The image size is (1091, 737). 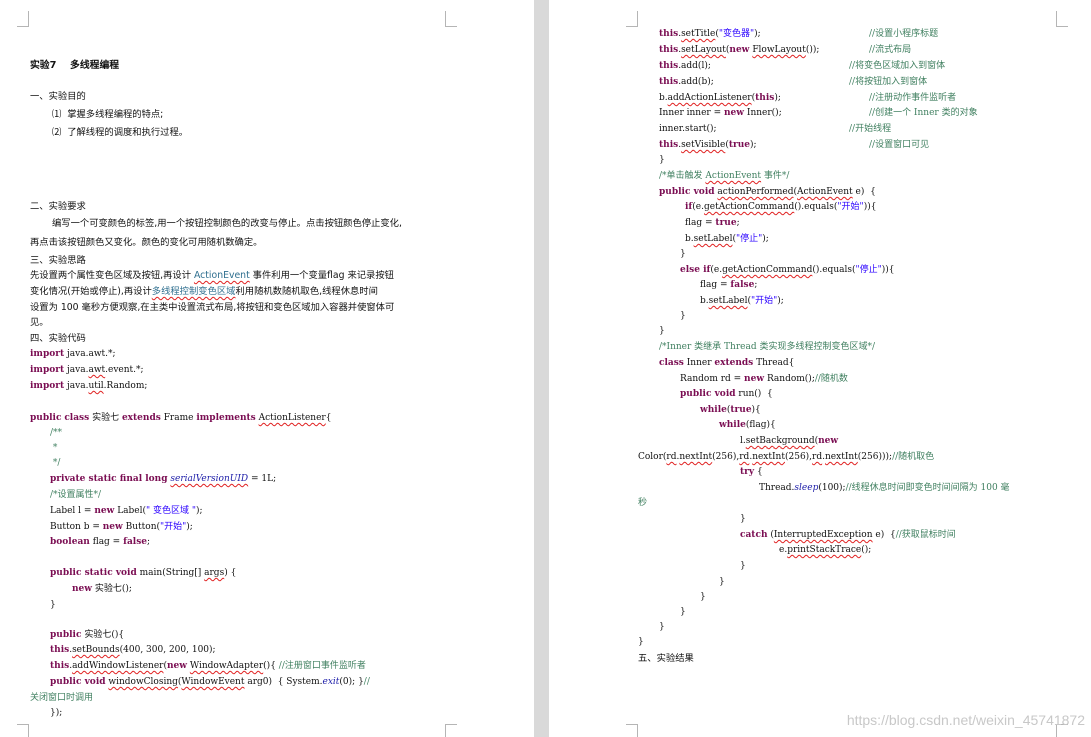 What do you see at coordinates (742, 301) in the screenshot?
I see `code-line: b.setLabel("开始");` at bounding box center [742, 301].